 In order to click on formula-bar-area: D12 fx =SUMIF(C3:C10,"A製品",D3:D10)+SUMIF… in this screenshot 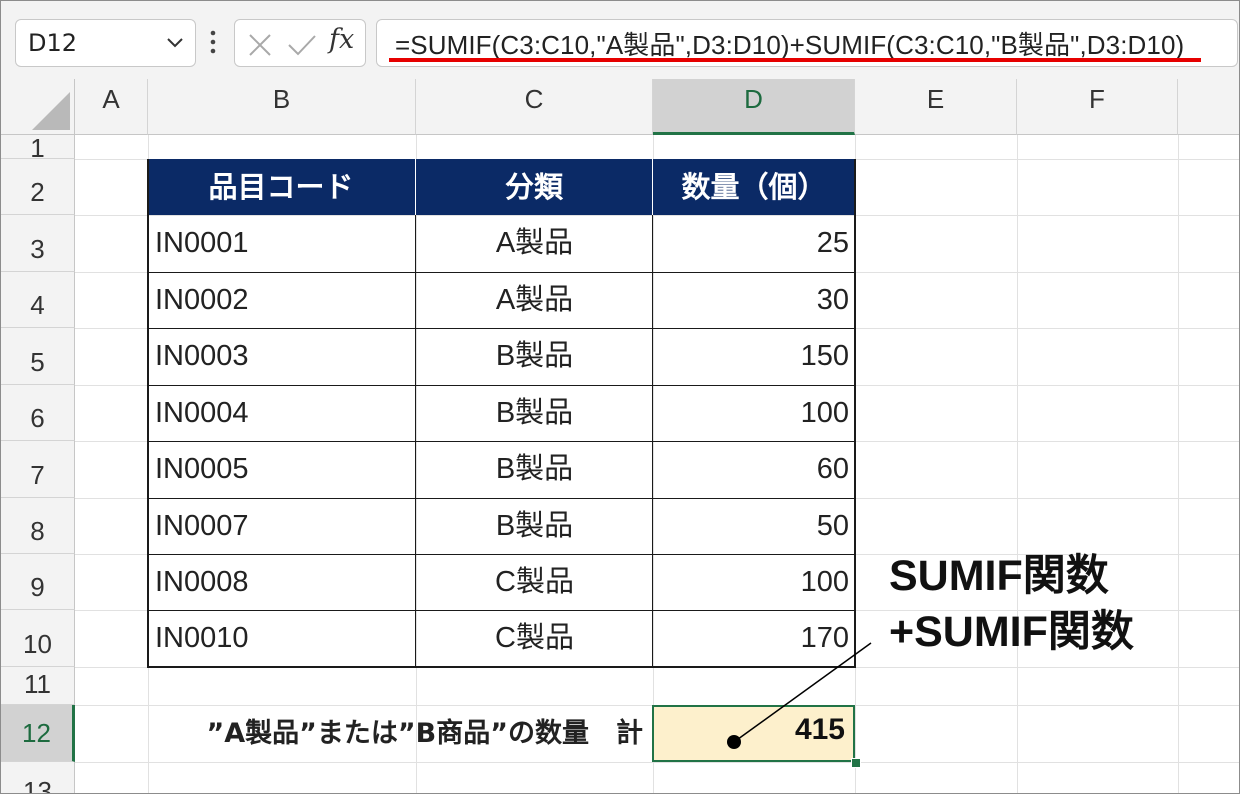, I will do `click(620, 40)`.